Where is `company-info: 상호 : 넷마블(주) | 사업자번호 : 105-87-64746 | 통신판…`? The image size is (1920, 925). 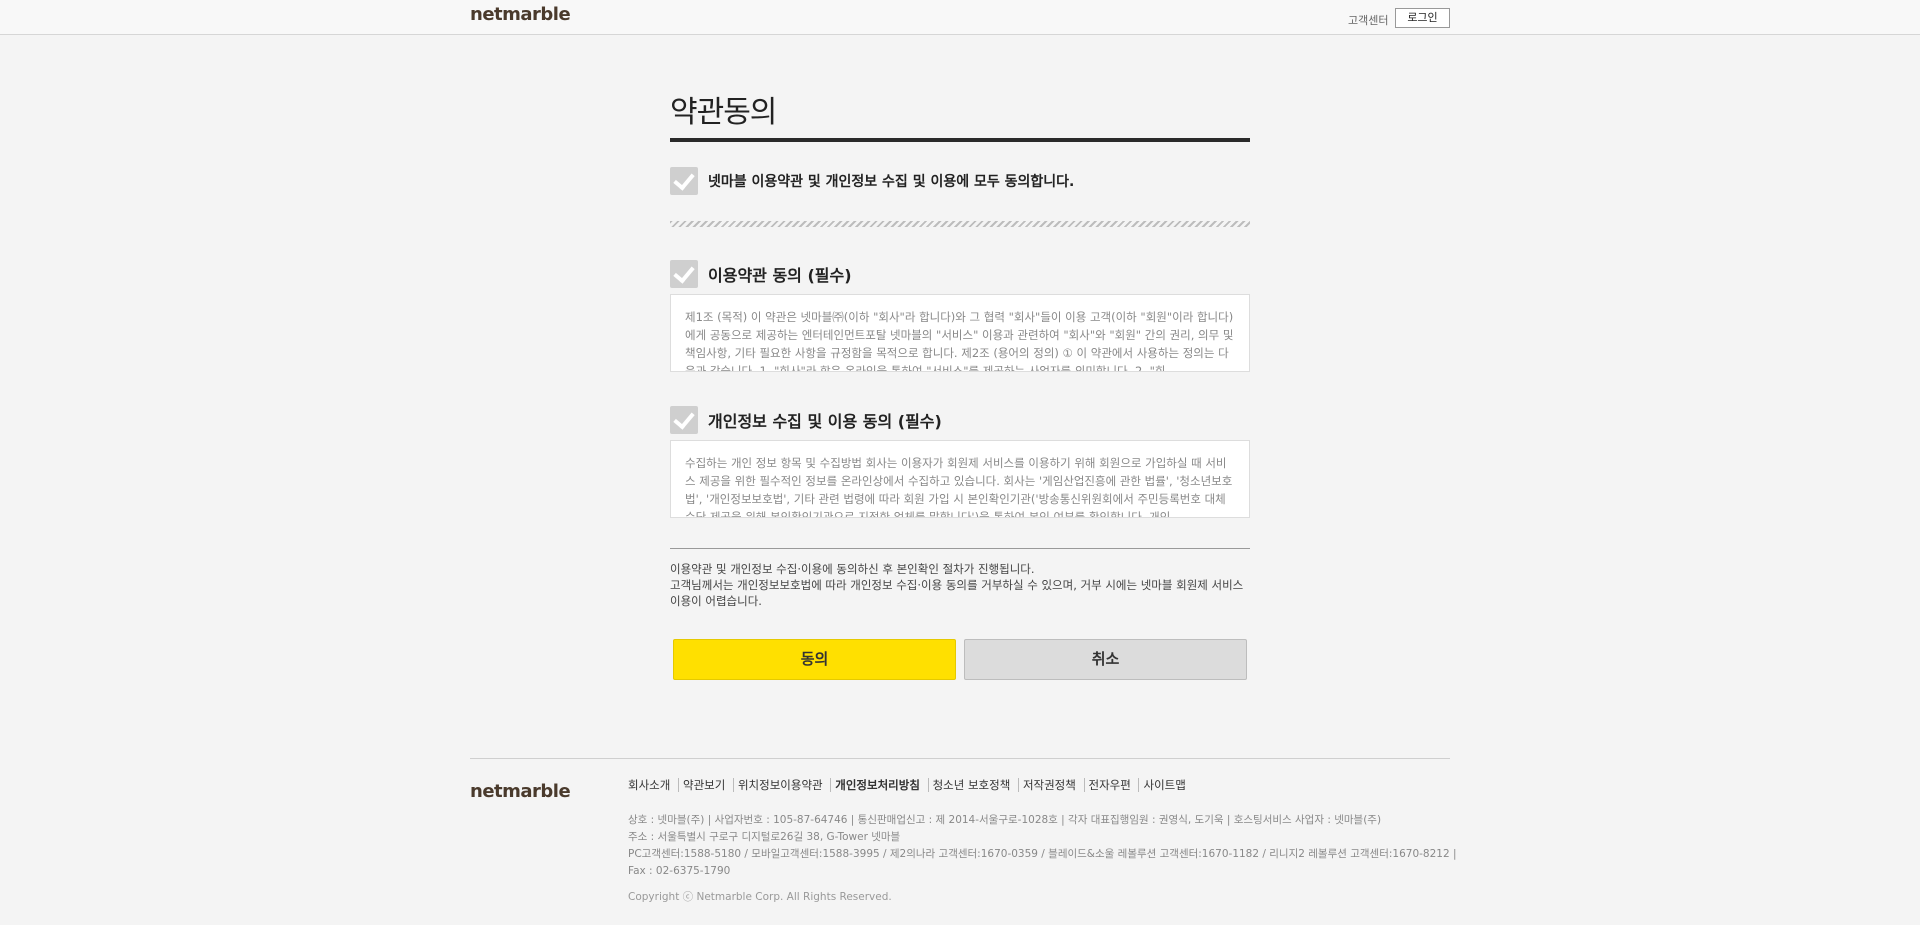
company-info: 상호 : 넷마블(주) | 사업자번호 : 105-87-64746 | 통신판… is located at coordinates (1042, 846).